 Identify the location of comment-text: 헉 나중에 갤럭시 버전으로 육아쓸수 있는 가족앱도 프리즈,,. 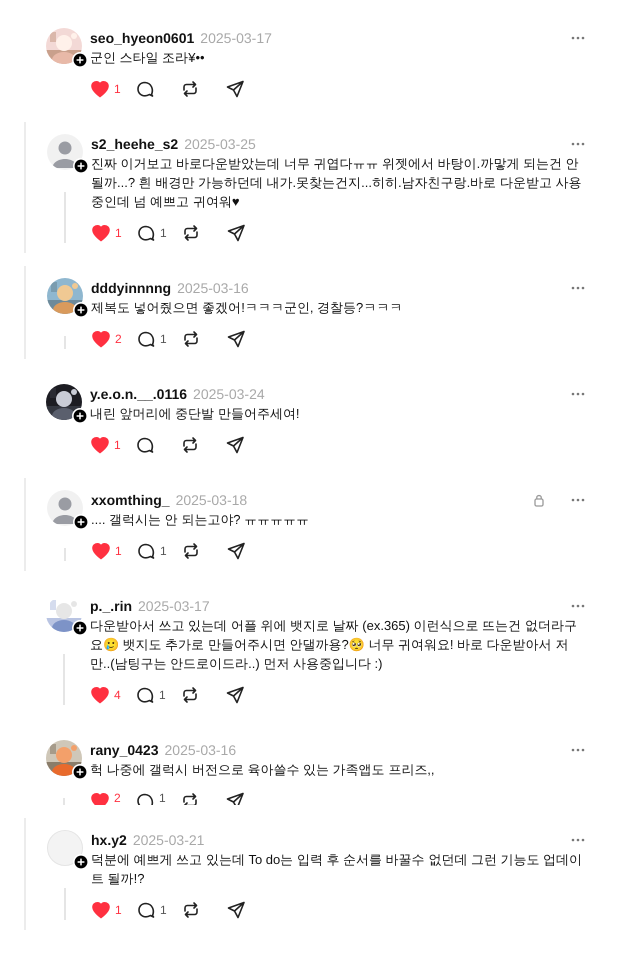
(263, 770).